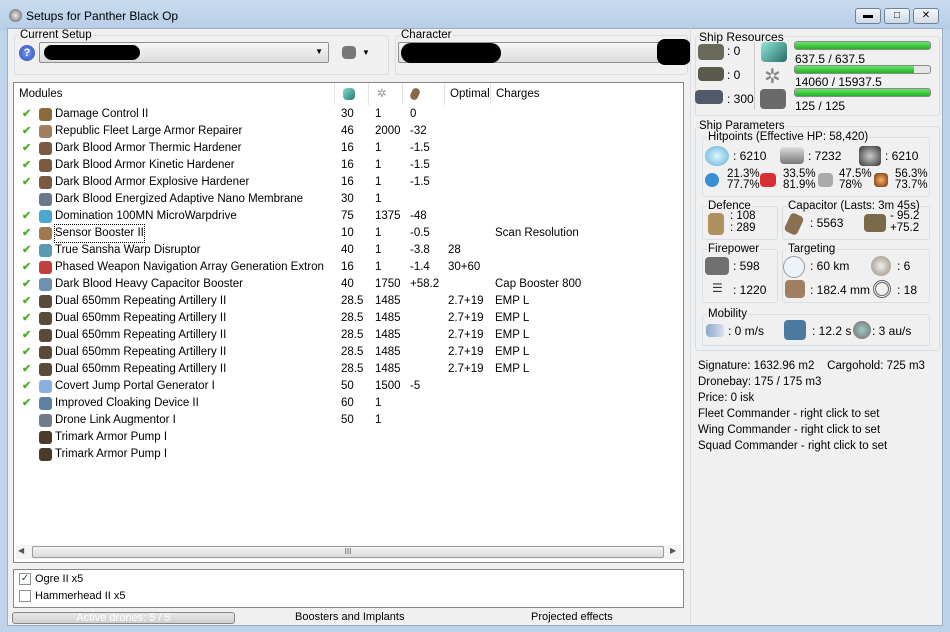 This screenshot has height=632, width=950. I want to click on horizontal-scrollbar: ◀ III ▶, so click(348, 552).